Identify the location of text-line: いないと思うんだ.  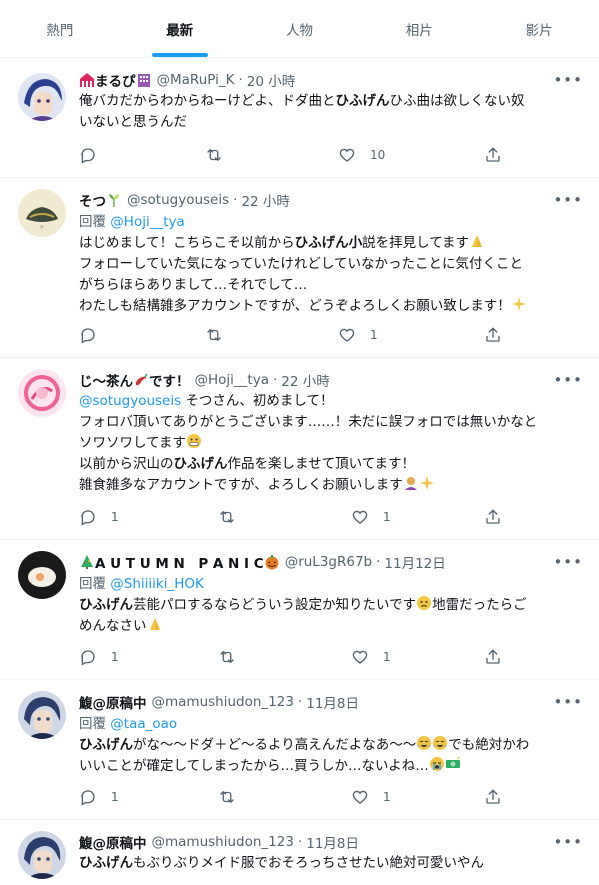
(133, 122).